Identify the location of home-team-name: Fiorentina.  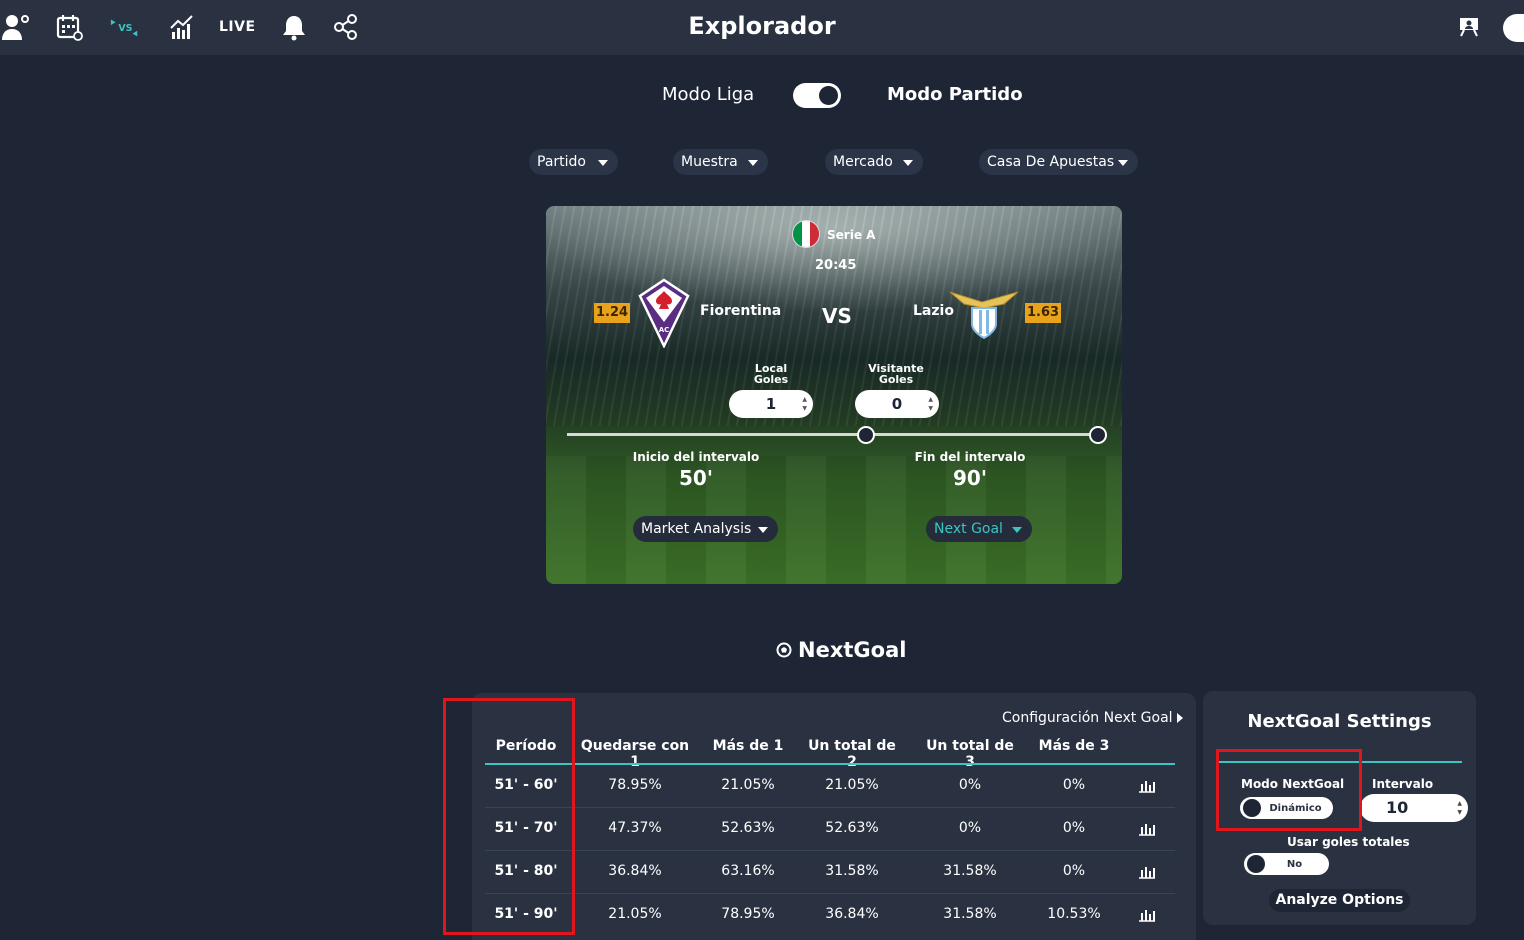
(741, 311).